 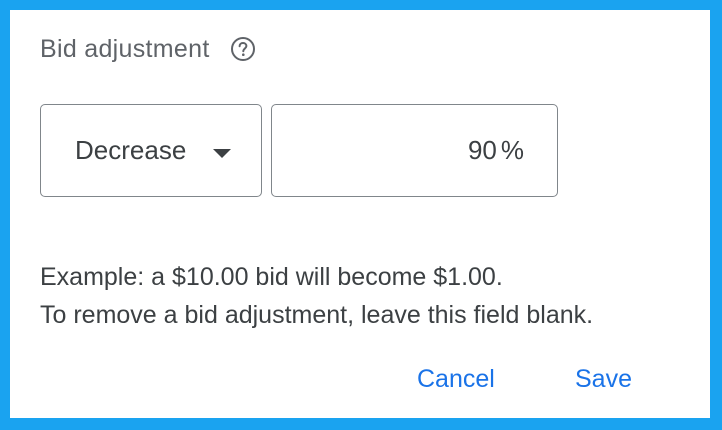 I want to click on adjustment-percent-value: 90, so click(x=482, y=150).